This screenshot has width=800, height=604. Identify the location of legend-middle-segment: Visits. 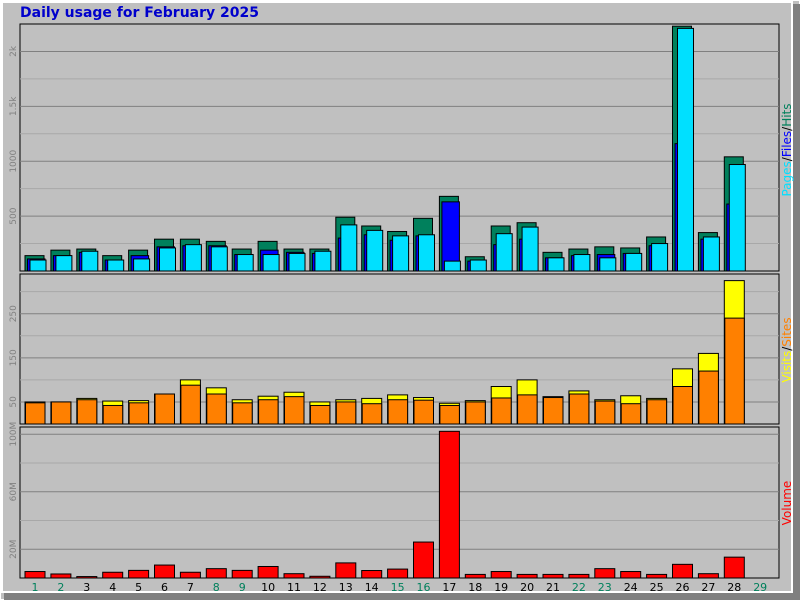
(787, 367).